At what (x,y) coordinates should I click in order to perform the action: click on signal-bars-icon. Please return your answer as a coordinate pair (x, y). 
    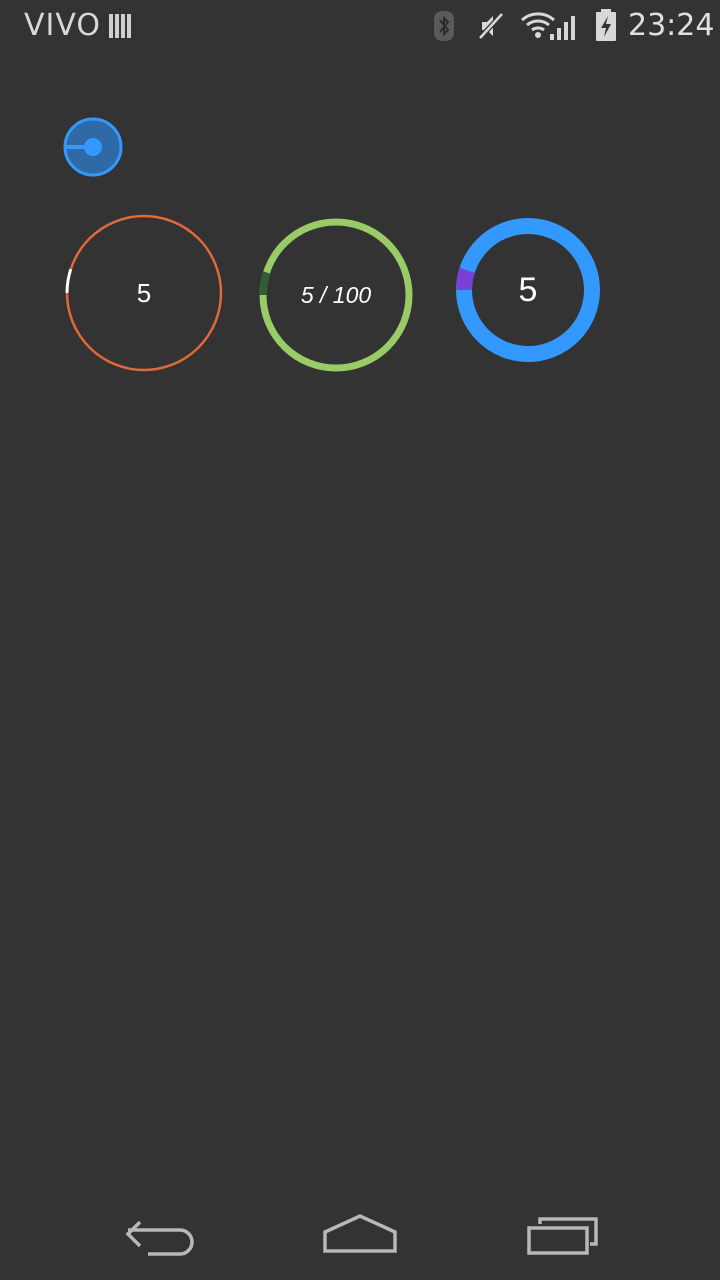
    Looking at the image, I should click on (120, 26).